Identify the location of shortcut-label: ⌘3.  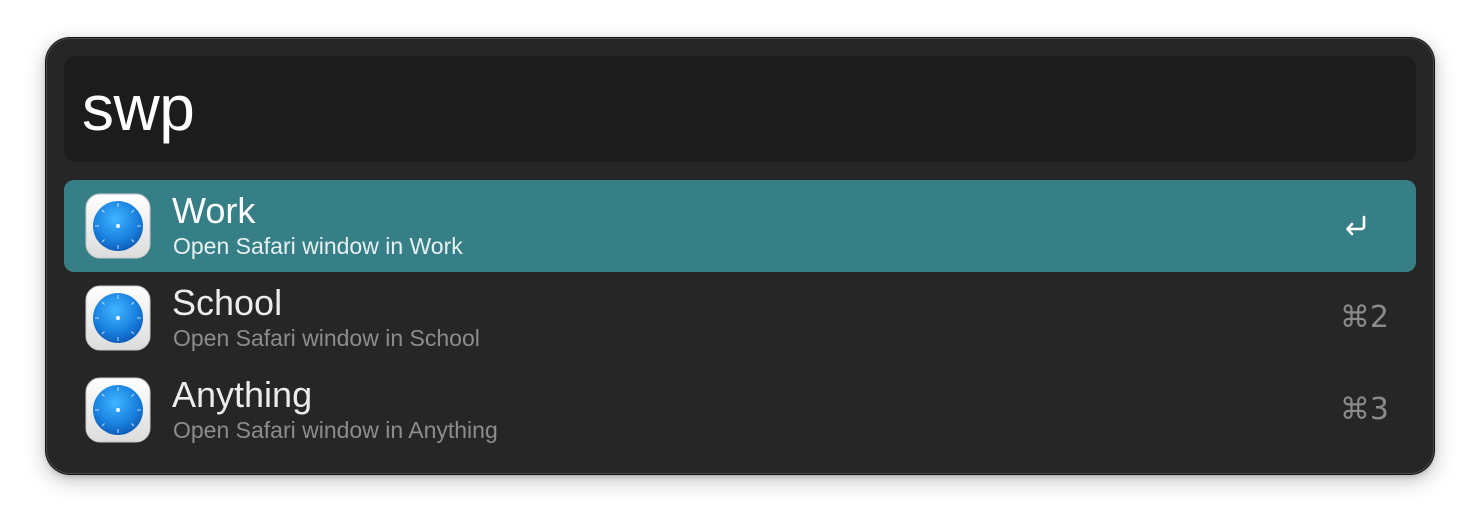
(1364, 409).